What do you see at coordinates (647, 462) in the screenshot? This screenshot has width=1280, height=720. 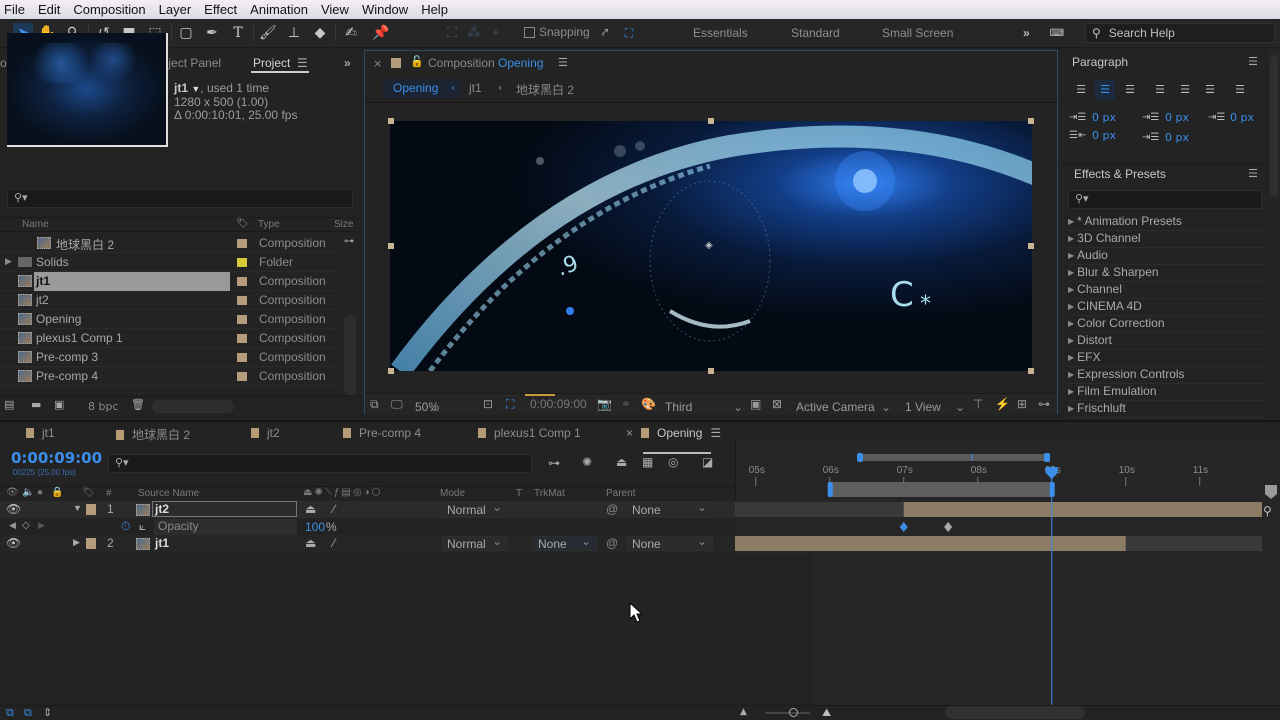 I see `frame-blending-icon: ▦` at bounding box center [647, 462].